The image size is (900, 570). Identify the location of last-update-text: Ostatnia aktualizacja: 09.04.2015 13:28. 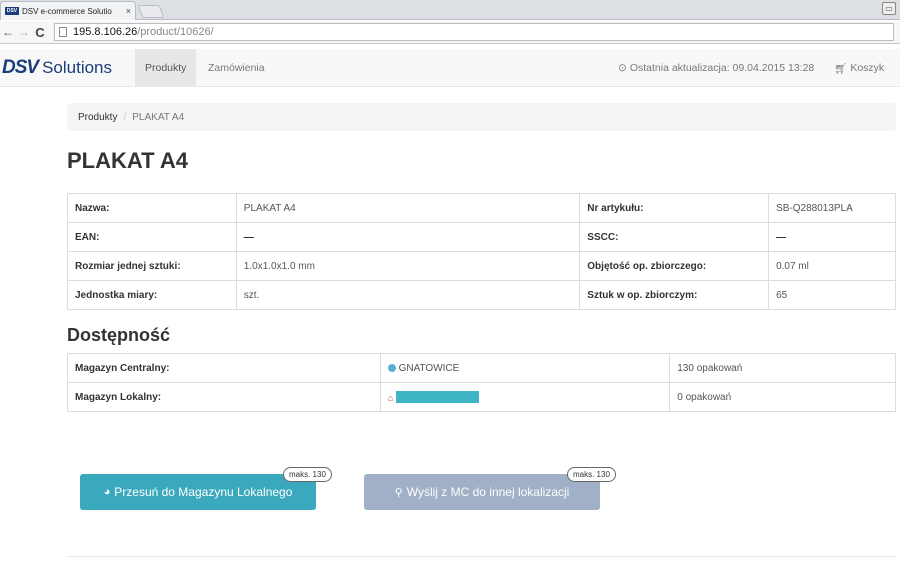
(722, 68).